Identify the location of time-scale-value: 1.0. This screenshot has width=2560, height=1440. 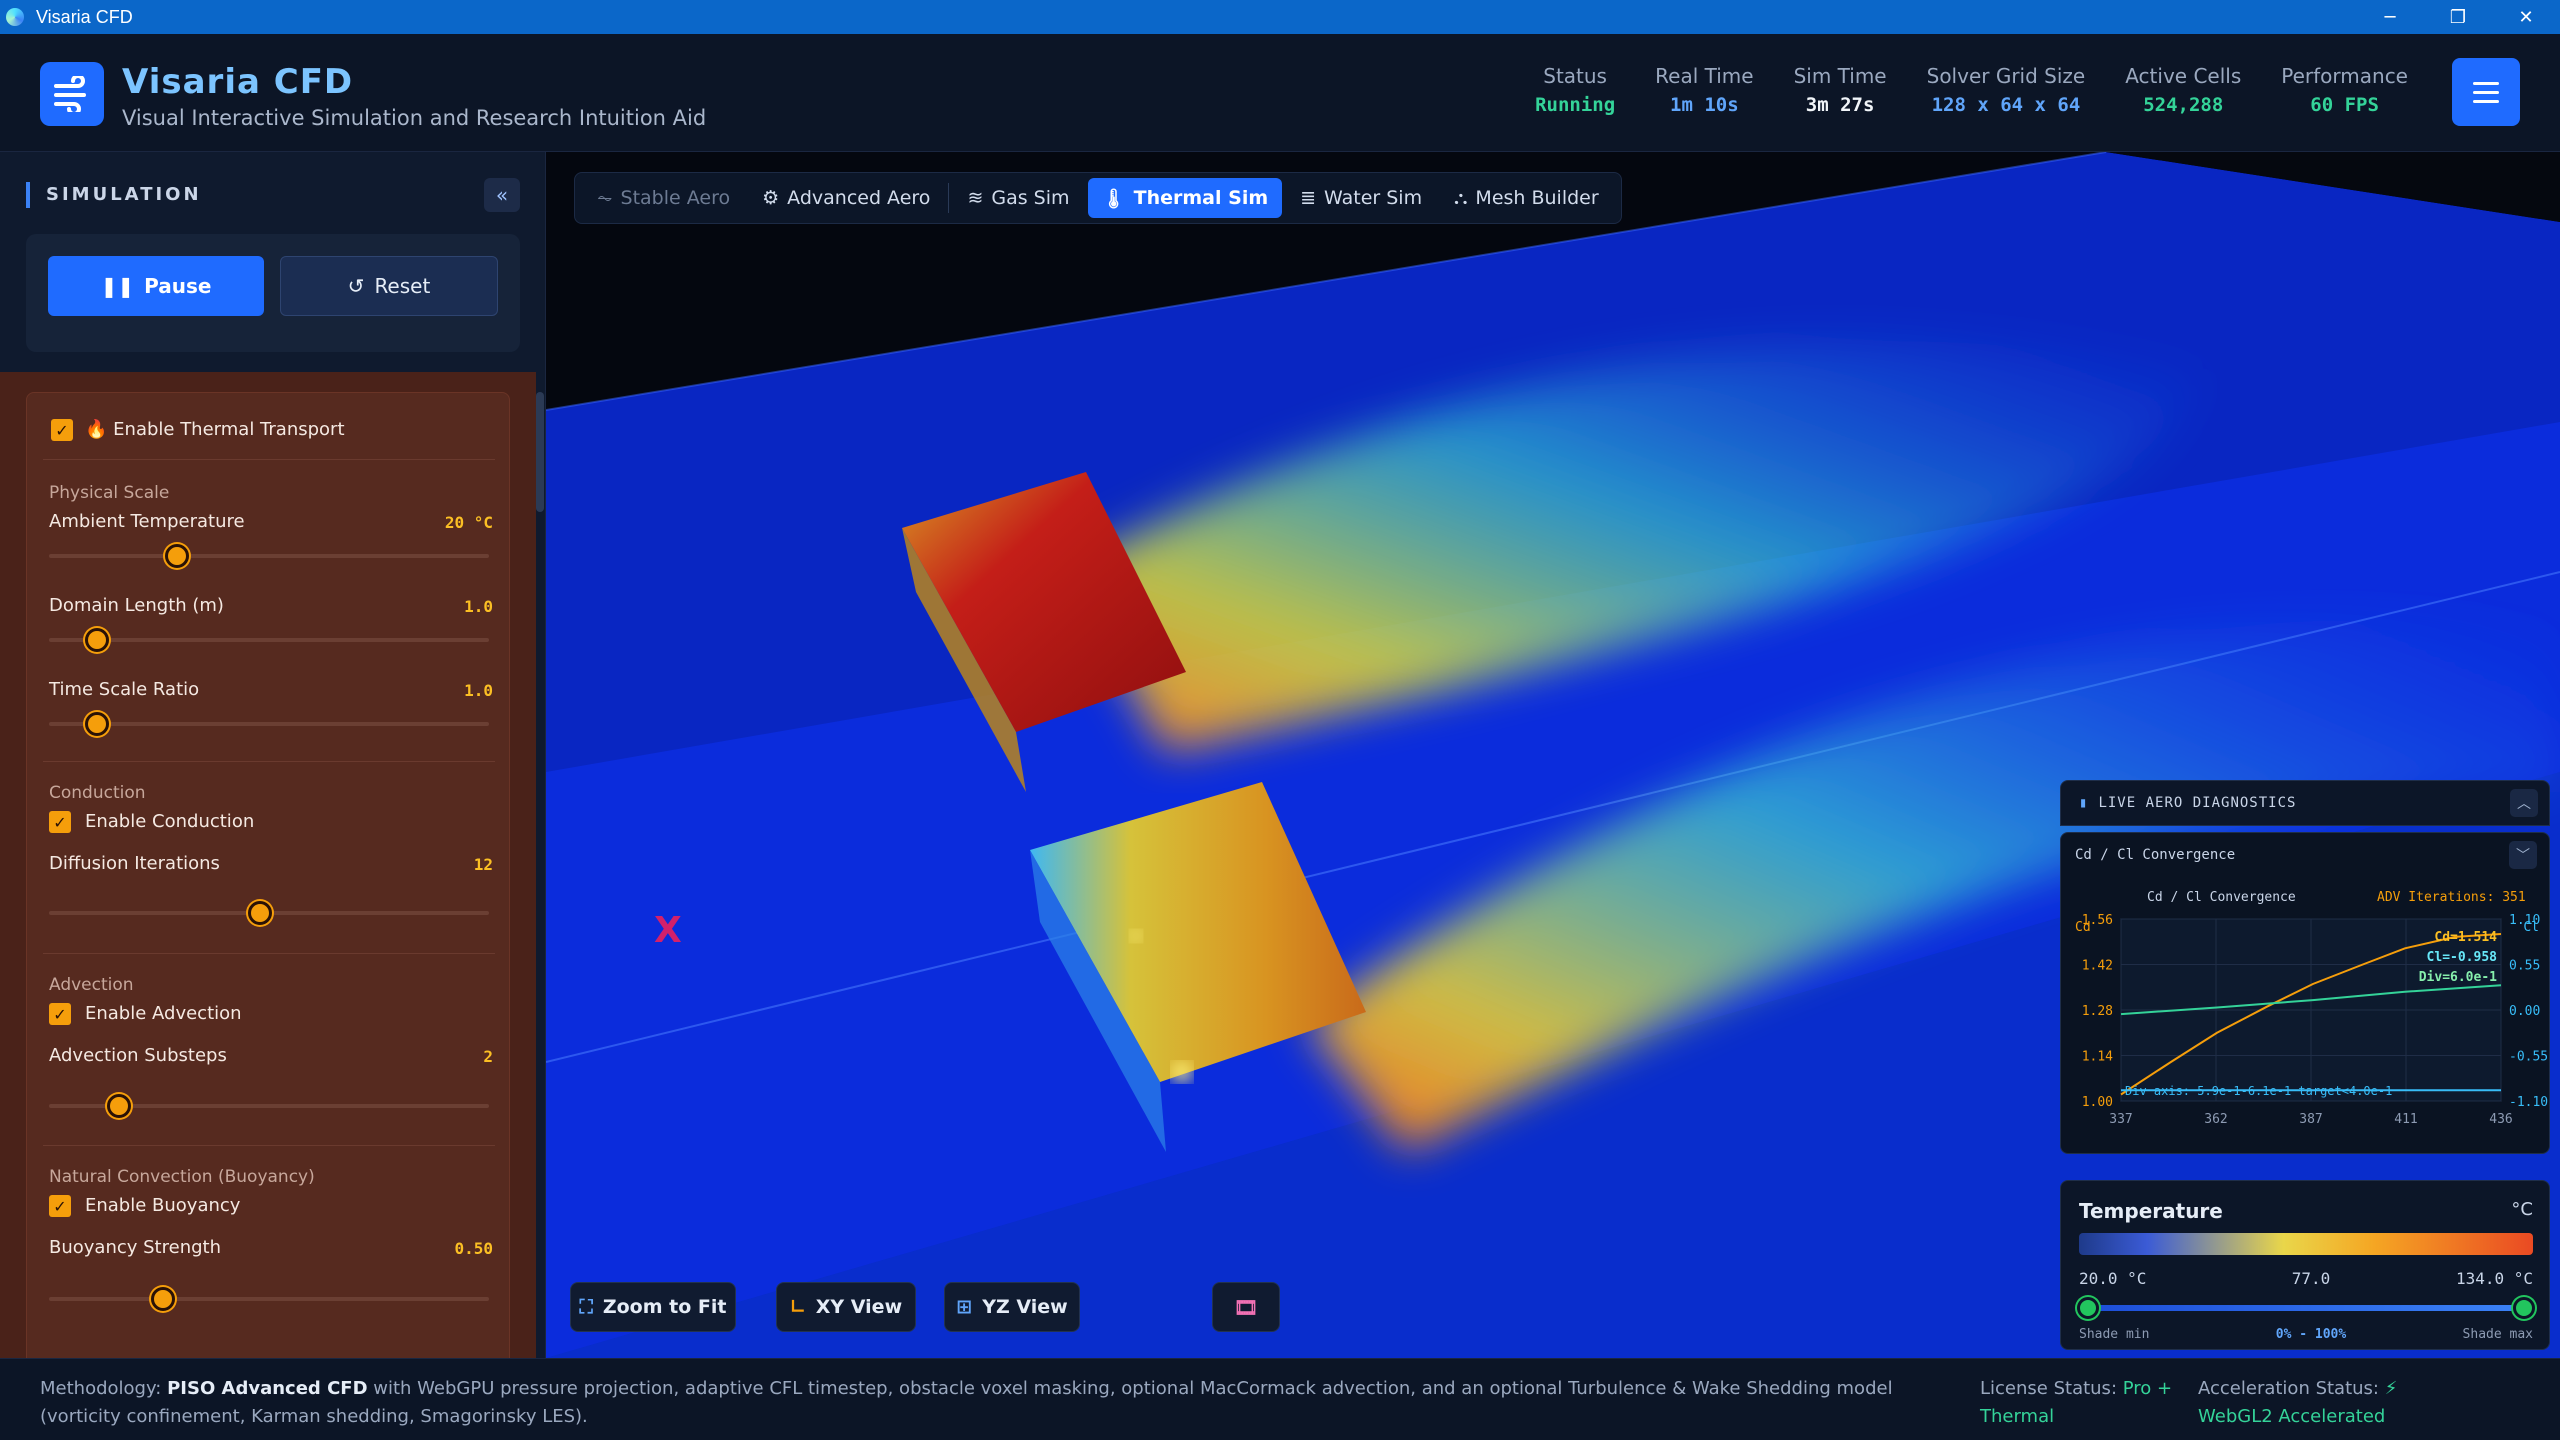
(478, 690).